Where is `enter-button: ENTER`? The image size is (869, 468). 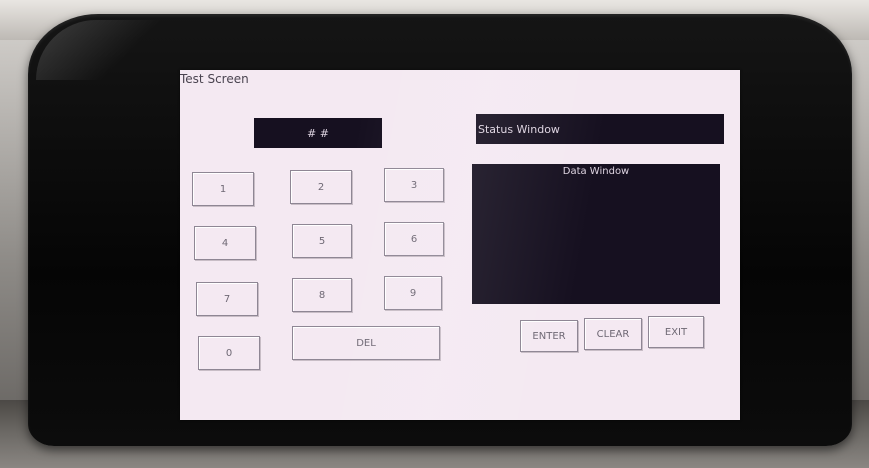
enter-button: ENTER is located at coordinates (549, 336).